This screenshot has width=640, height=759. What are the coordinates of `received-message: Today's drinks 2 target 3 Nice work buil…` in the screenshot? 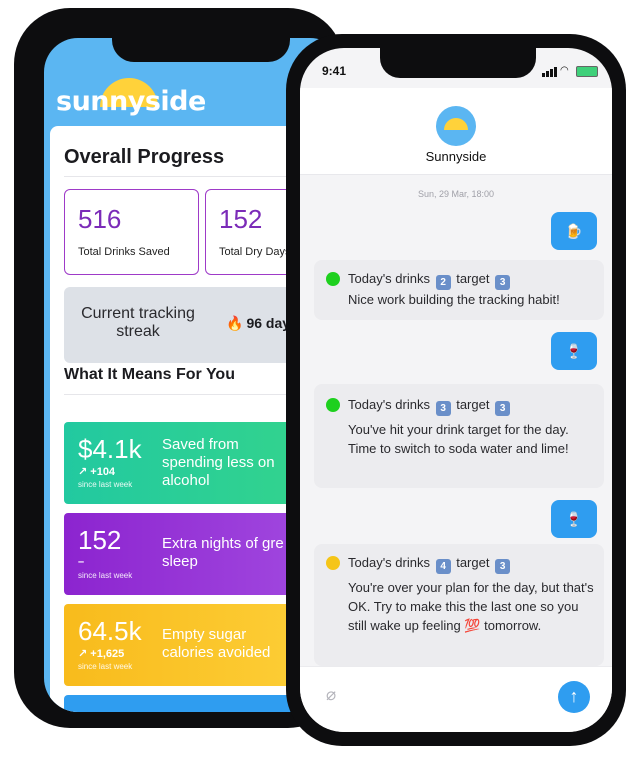 It's located at (459, 290).